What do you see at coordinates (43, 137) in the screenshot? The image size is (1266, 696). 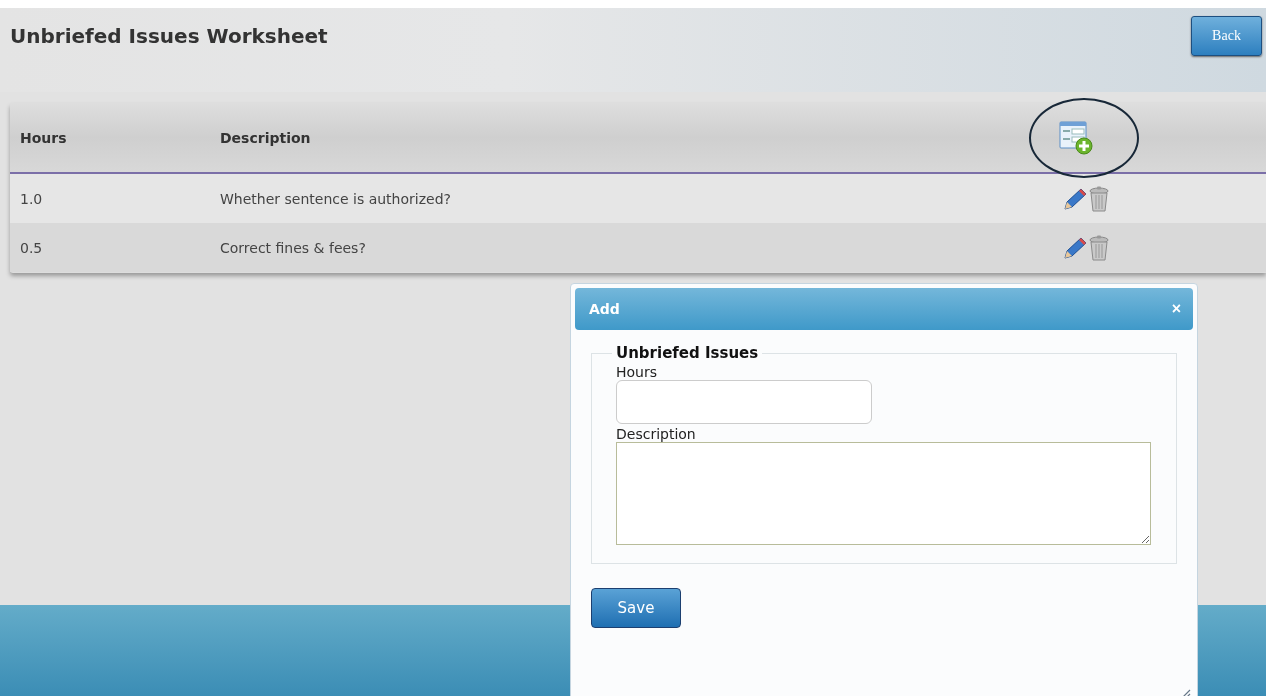 I see `column-header: Hours` at bounding box center [43, 137].